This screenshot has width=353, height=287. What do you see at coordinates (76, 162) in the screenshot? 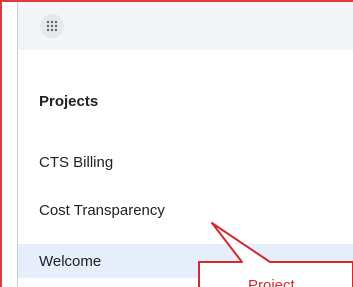
I see `project-item-label: CTS Billing` at bounding box center [76, 162].